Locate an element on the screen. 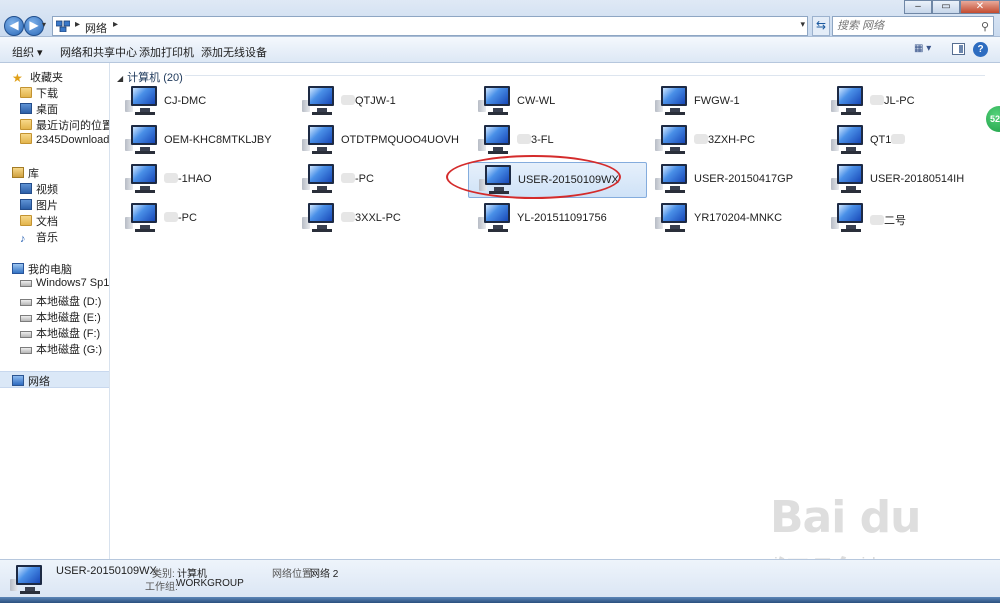  document-icon is located at coordinates (26, 220).